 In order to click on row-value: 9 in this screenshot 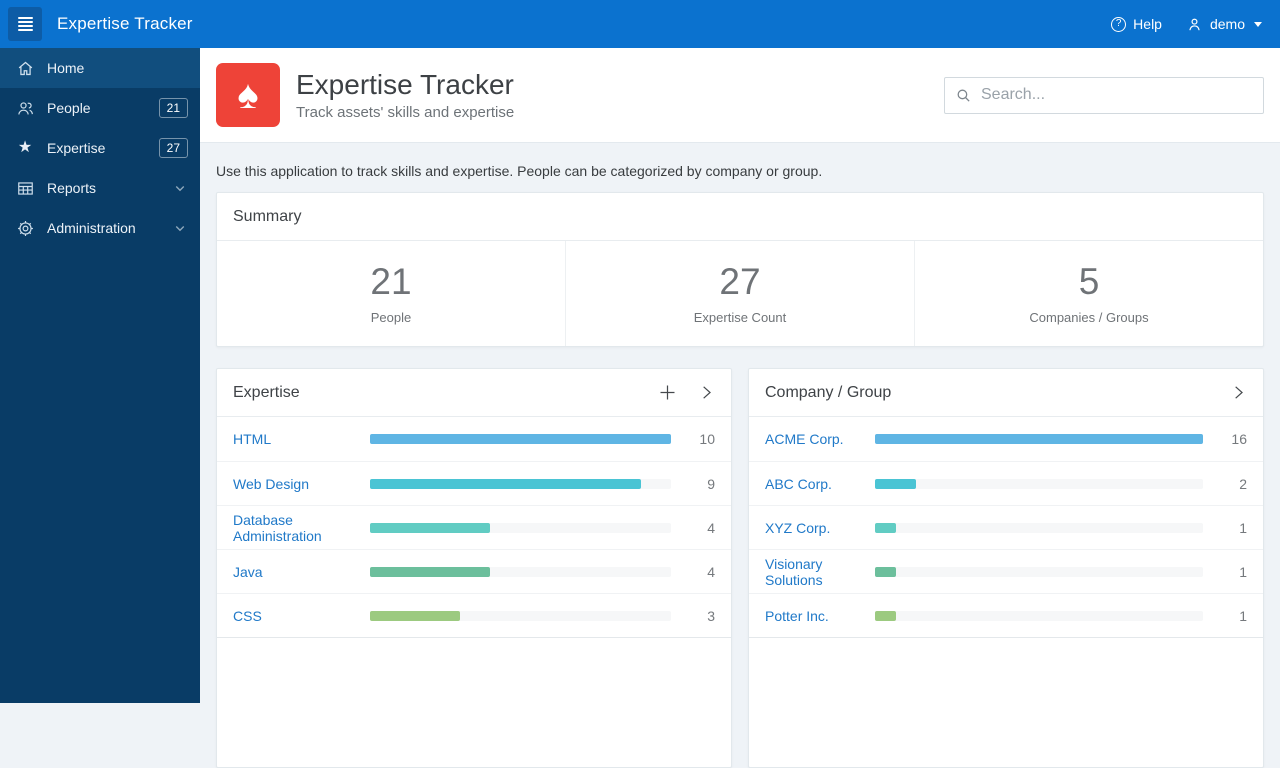, I will do `click(711, 483)`.